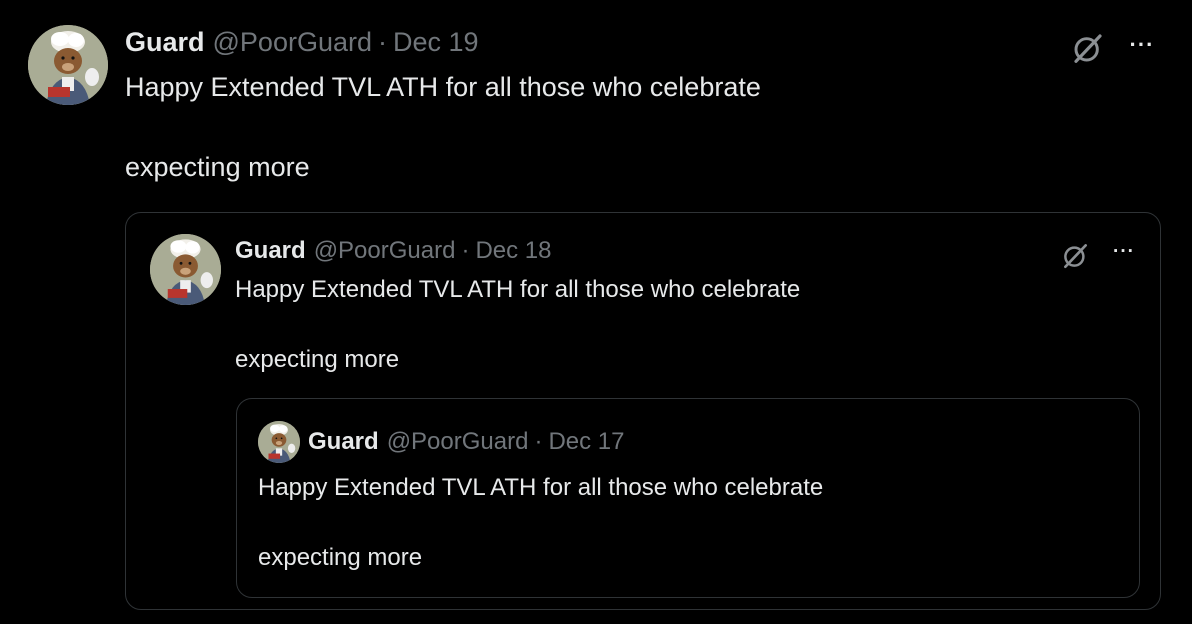 Image resolution: width=1192 pixels, height=624 pixels. I want to click on nested-author-handle: @PoorGuard, so click(458, 442).